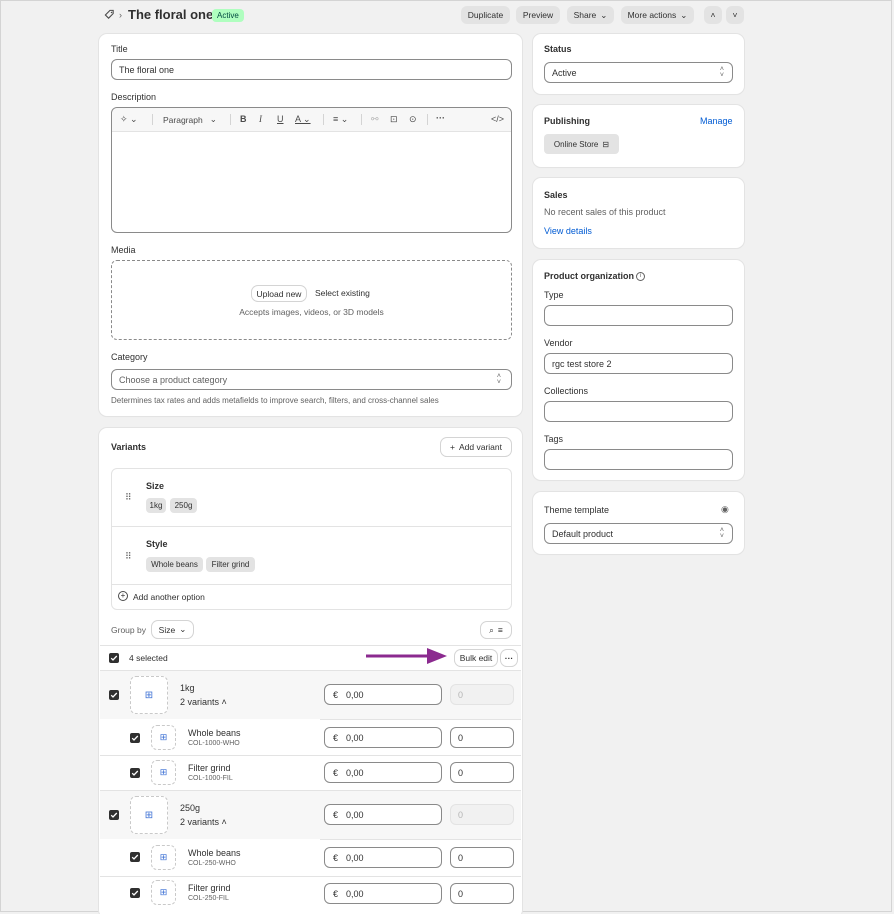  Describe the element at coordinates (200, 702) in the screenshot. I see `variant-count-label: 2 variants` at that location.